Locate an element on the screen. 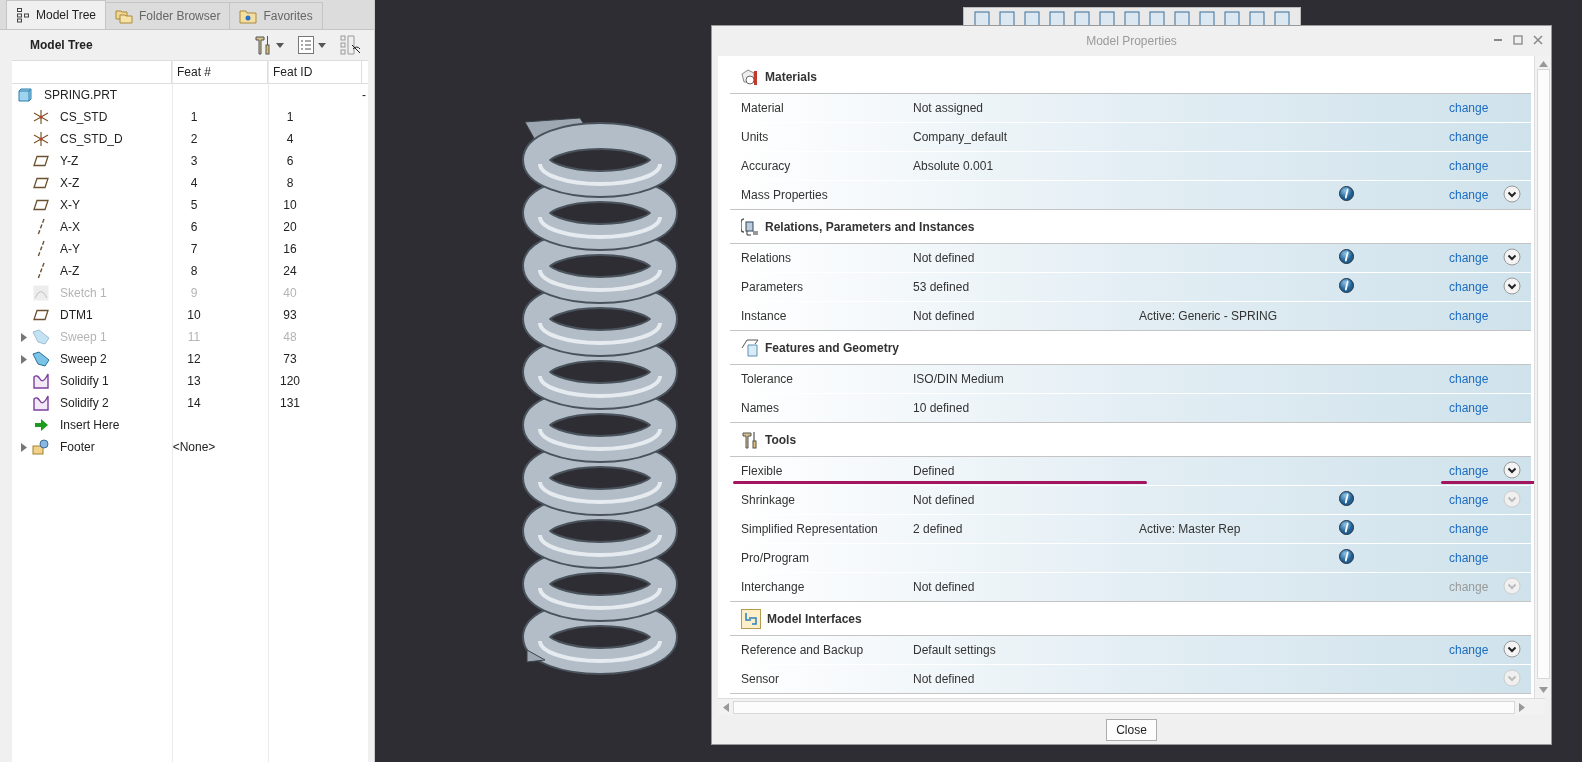 This screenshot has height=762, width=1582. tree-item-label: X-Y is located at coordinates (70, 205).